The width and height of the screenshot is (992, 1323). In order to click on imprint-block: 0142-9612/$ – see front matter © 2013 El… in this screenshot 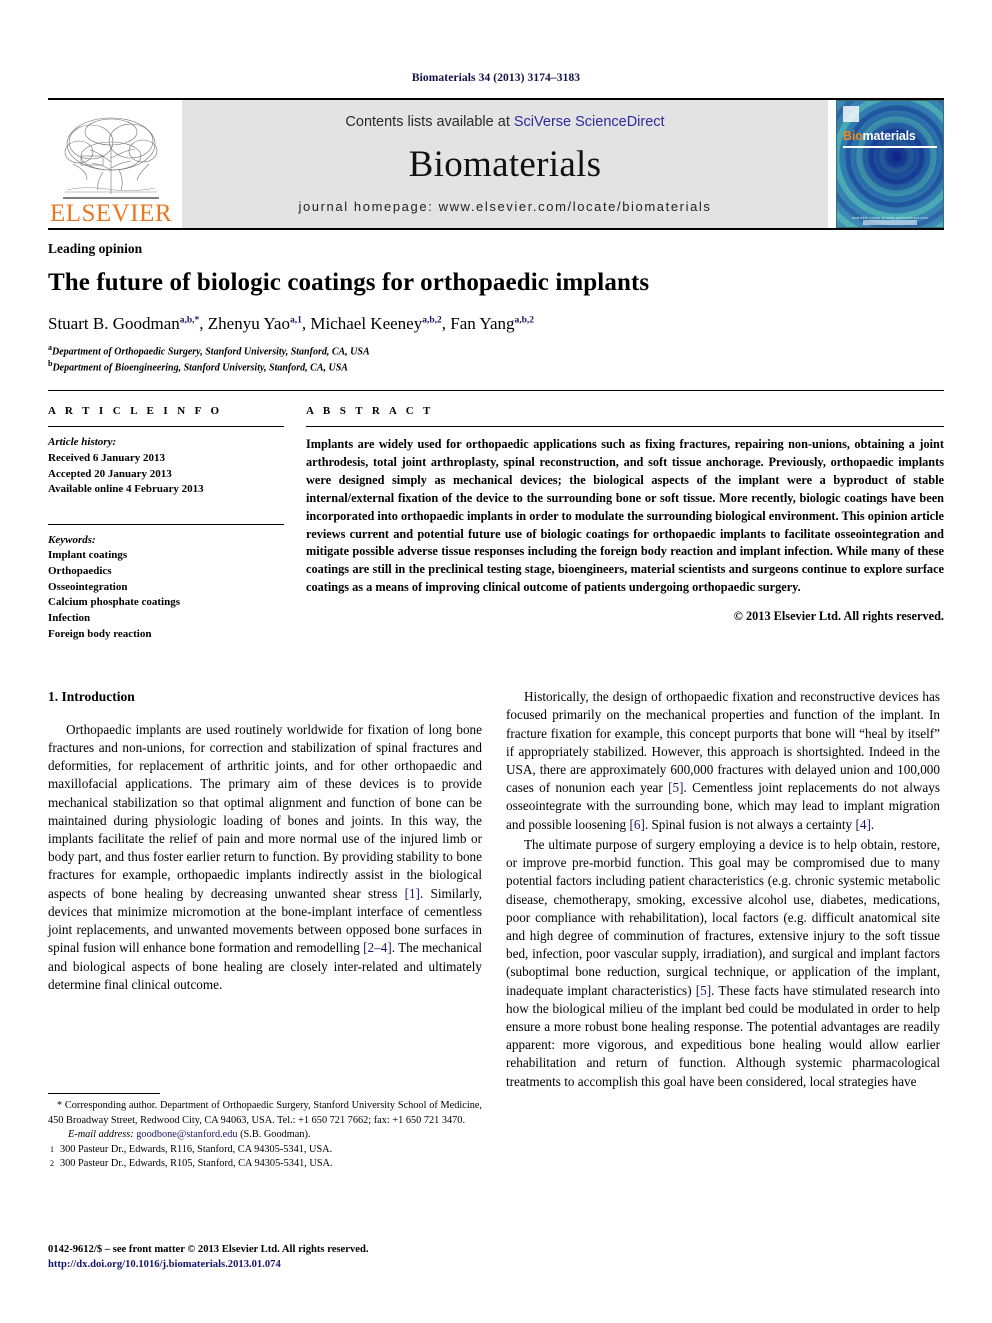, I will do `click(283, 1257)`.